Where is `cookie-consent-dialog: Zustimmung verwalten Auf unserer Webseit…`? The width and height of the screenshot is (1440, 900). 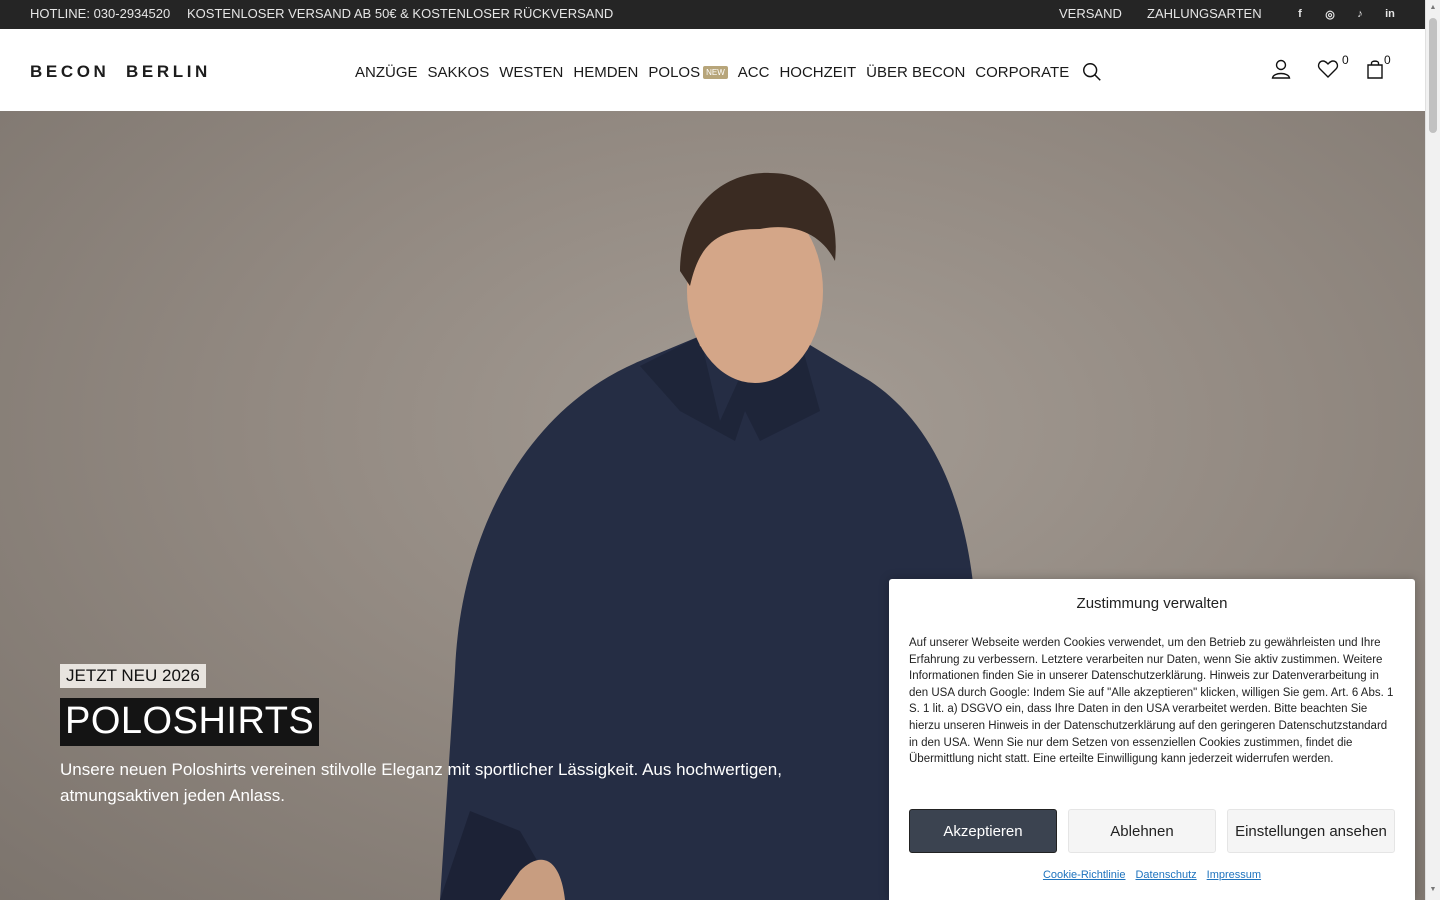
cookie-consent-dialog: Zustimmung verwalten Auf unserer Webseit… is located at coordinates (1152, 739).